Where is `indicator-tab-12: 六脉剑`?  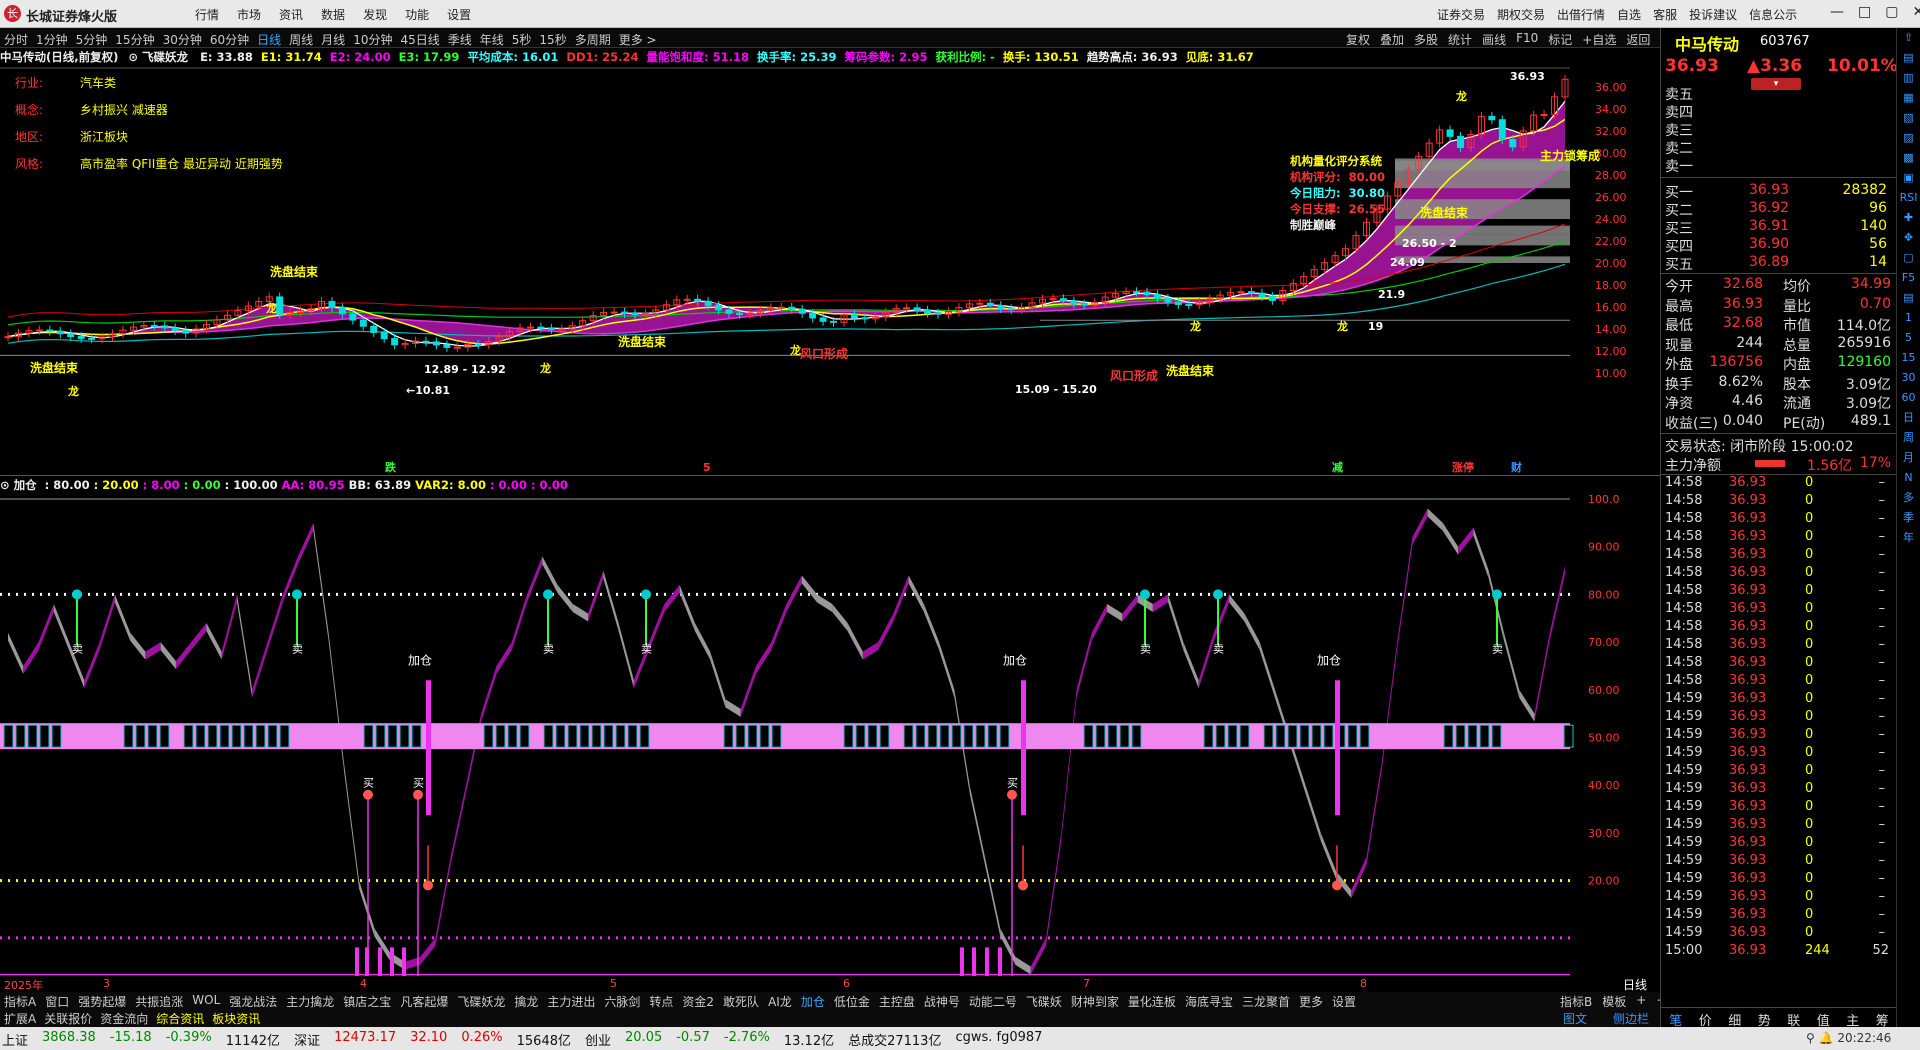 indicator-tab-12: 六脉剑 is located at coordinates (622, 1001).